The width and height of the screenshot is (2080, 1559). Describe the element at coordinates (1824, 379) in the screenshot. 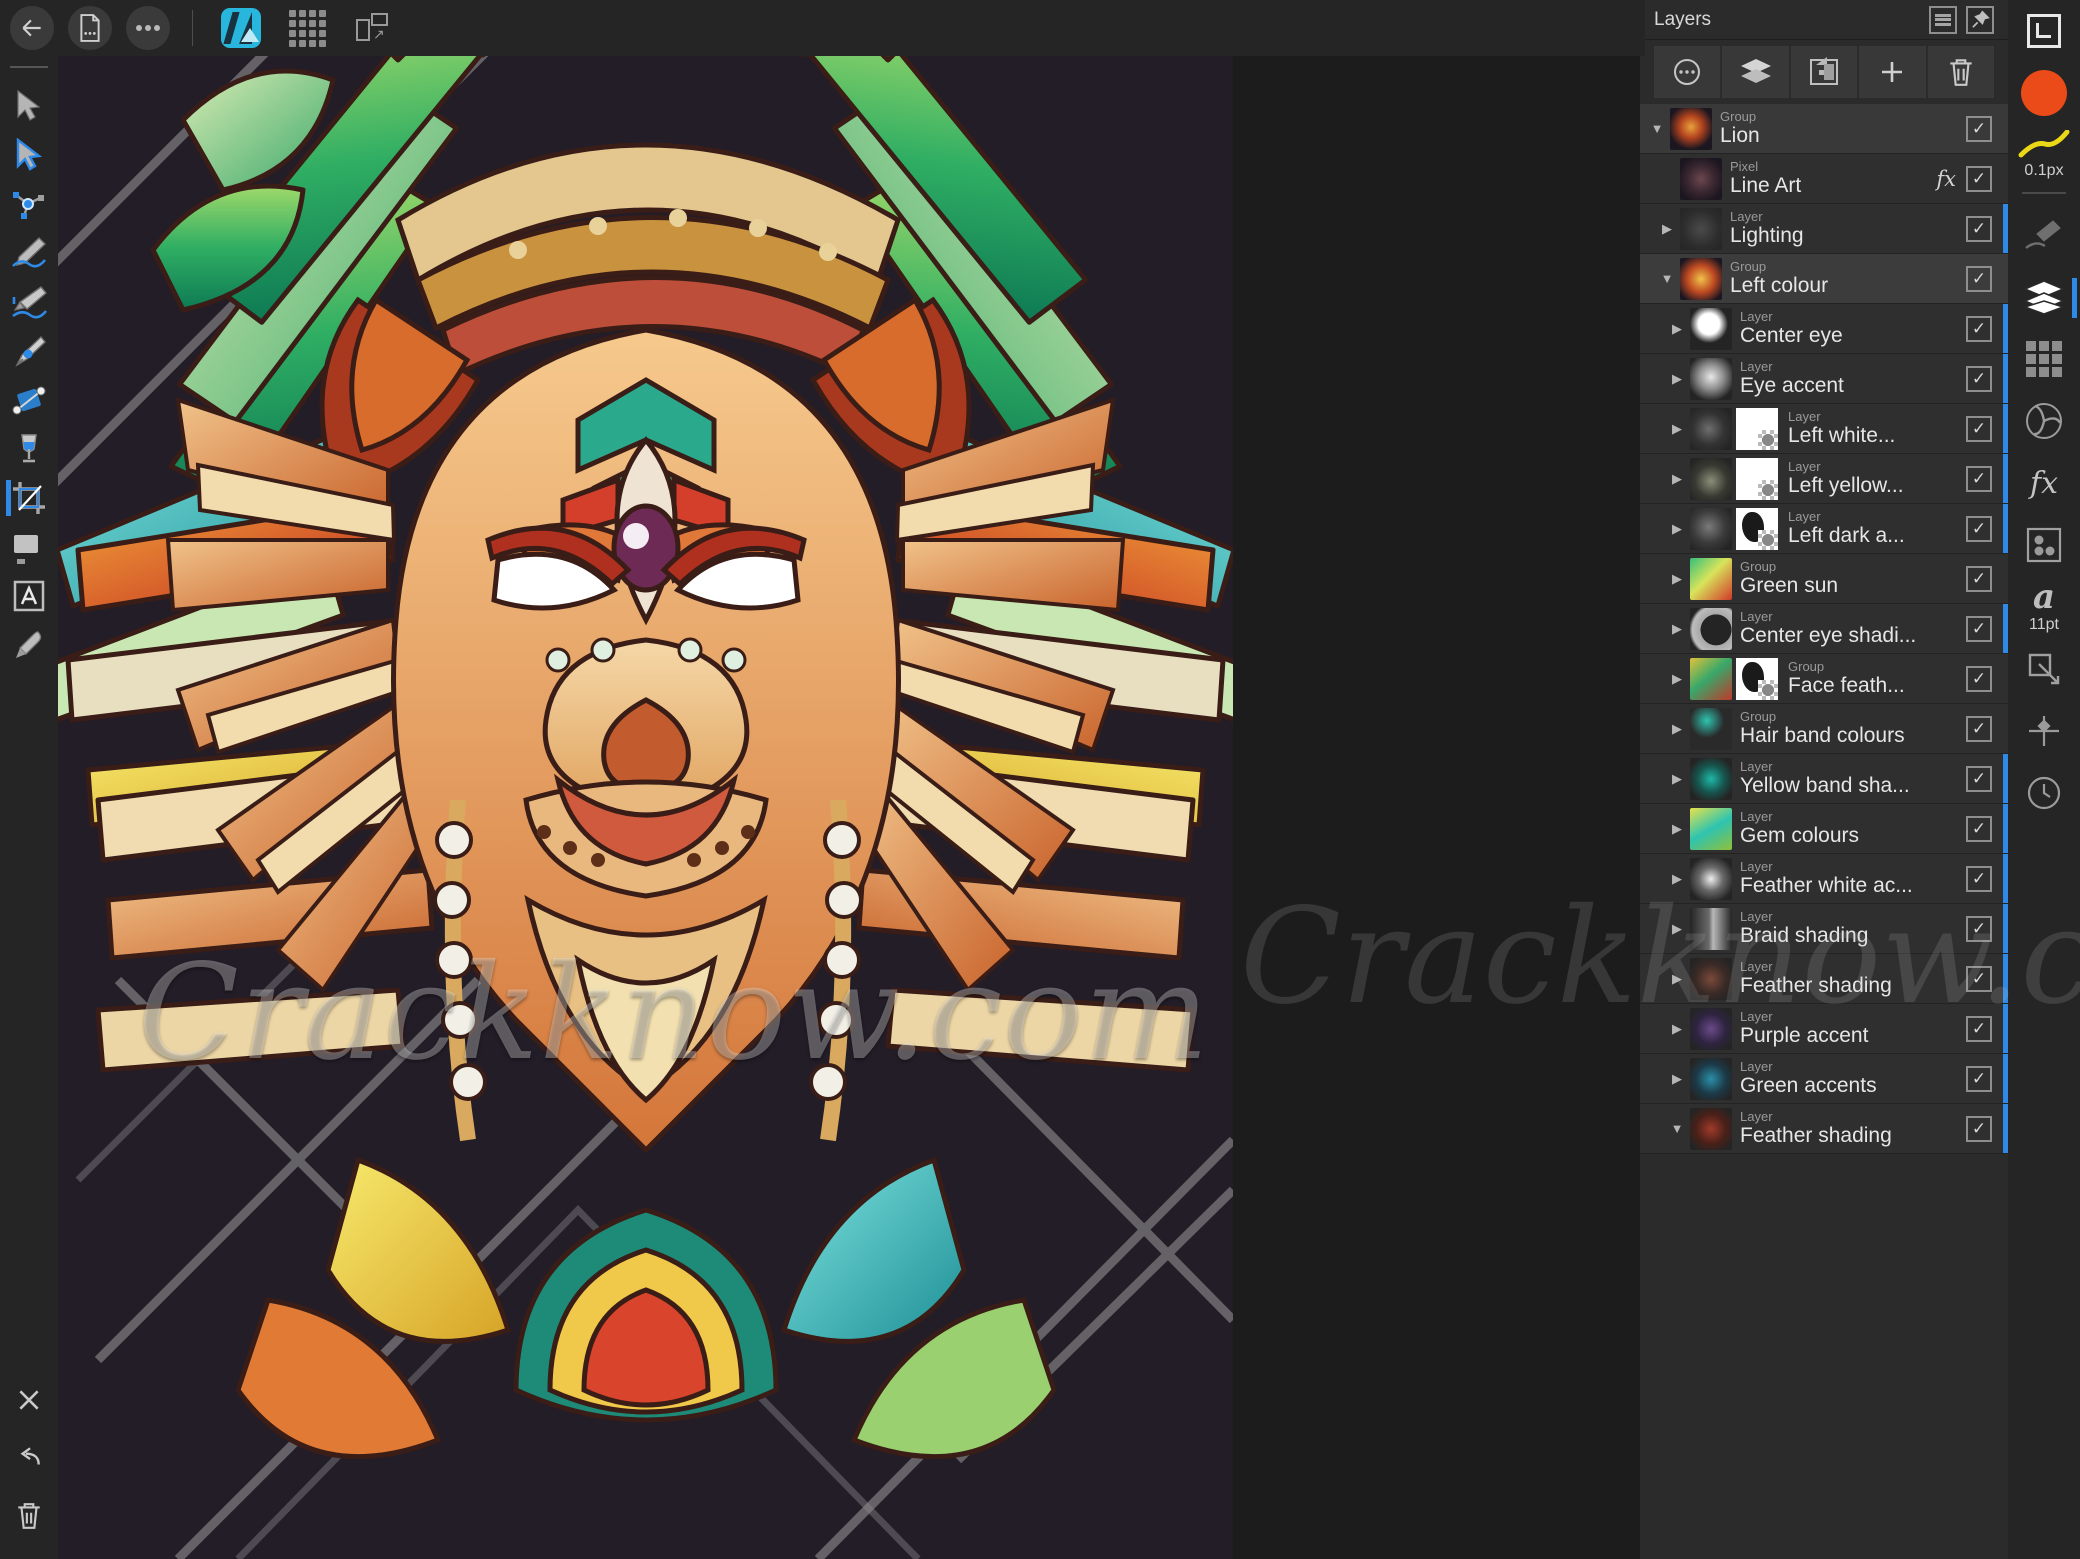

I see `layer-row: ▶ Layer Eye accent ✓` at that location.